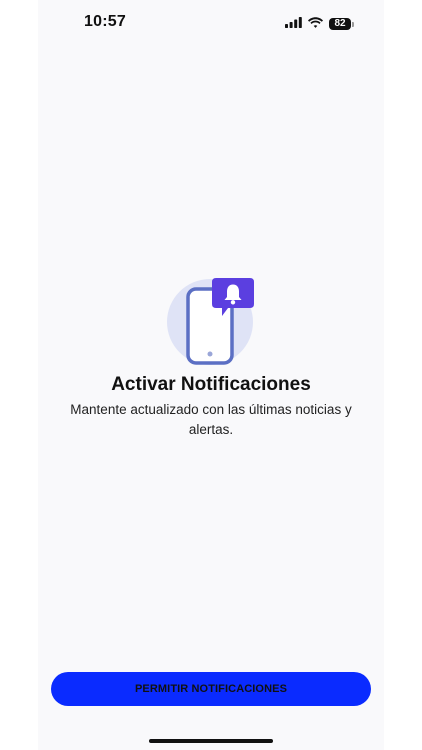 The width and height of the screenshot is (422, 750). I want to click on notification-illustration, so click(212, 322).